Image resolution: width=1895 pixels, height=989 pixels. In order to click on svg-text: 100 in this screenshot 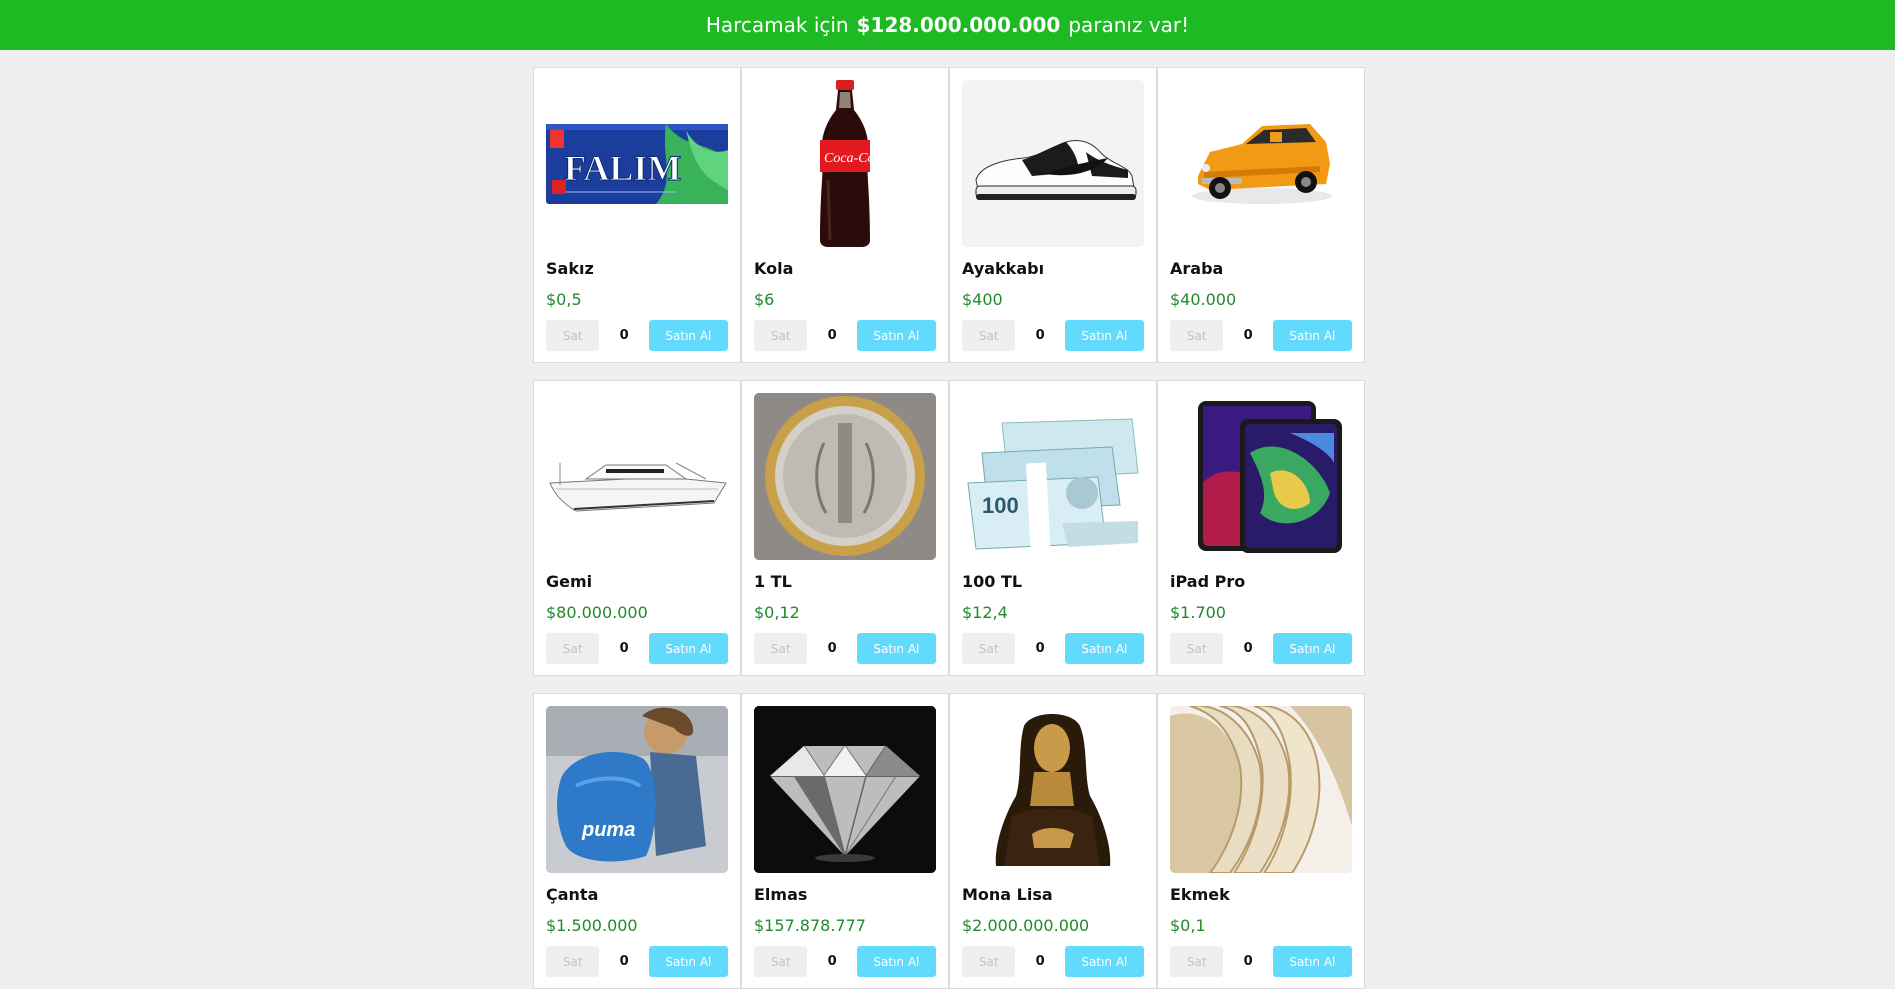, I will do `click(1000, 505)`.